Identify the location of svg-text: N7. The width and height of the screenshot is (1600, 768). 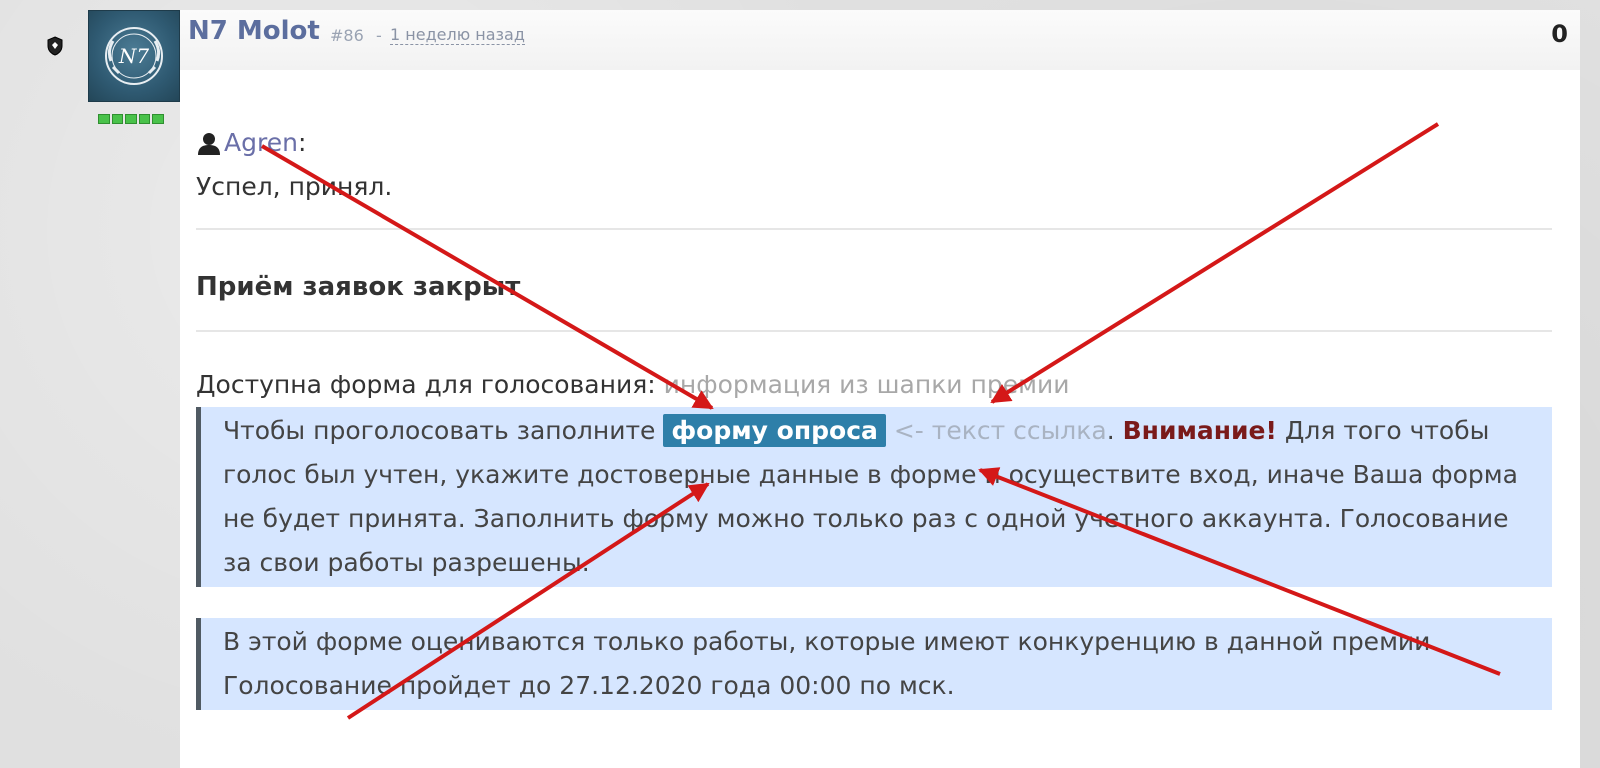
(134, 56).